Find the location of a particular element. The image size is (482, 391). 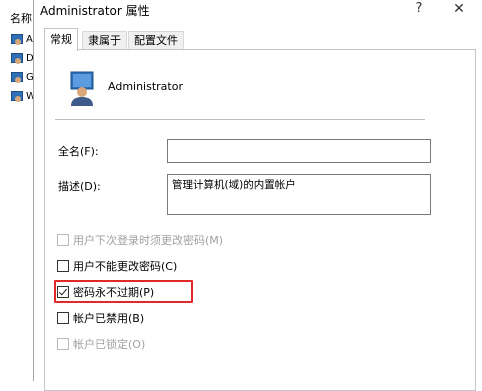

list-item-label: A is located at coordinates (29, 39).